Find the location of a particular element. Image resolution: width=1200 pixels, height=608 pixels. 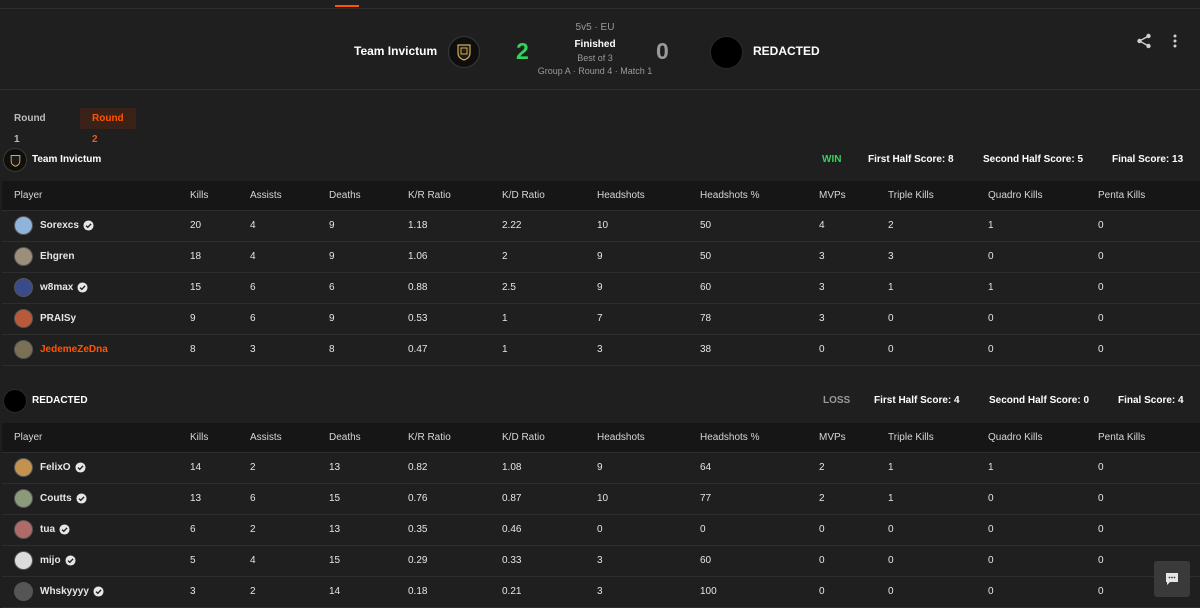

stat-cell: 1.18 is located at coordinates (418, 225).